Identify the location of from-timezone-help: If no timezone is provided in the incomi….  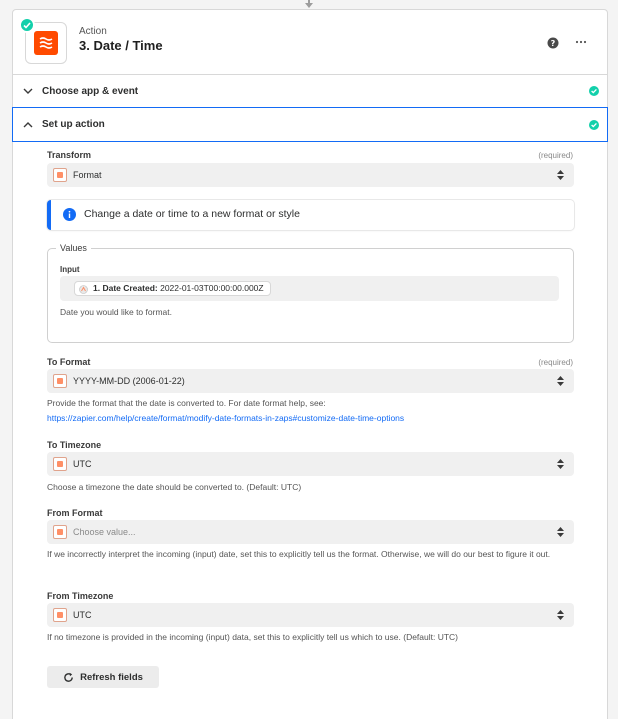
(253, 637).